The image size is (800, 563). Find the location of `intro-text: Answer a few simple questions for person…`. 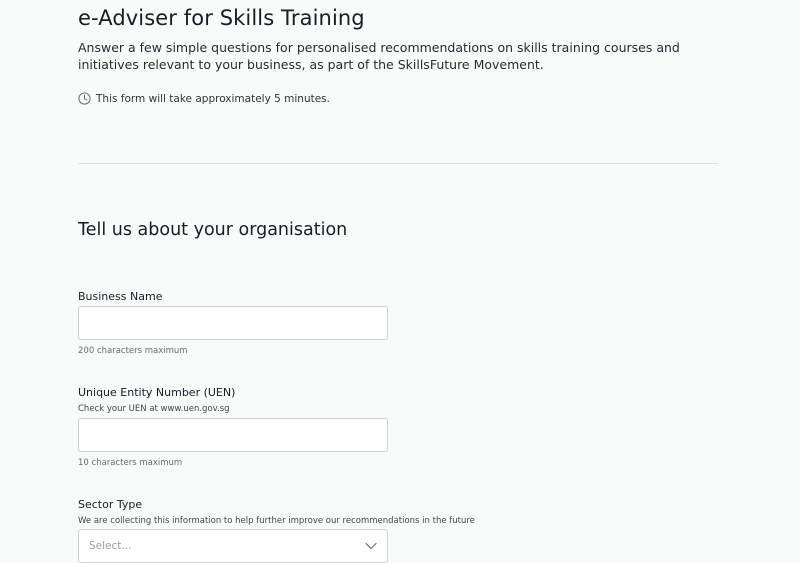

intro-text: Answer a few simple questions for person… is located at coordinates (379, 56).